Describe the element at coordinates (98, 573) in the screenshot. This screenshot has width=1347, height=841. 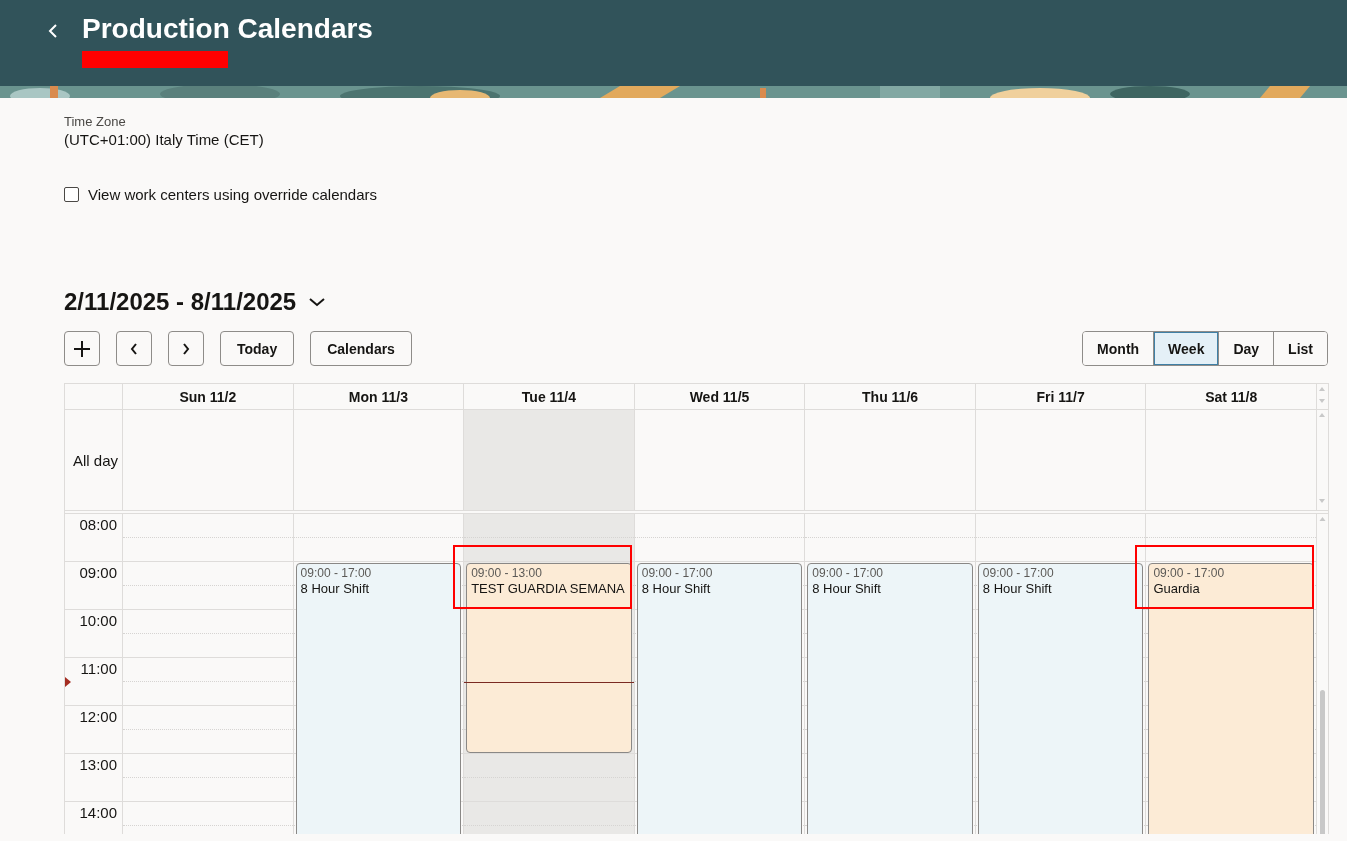
I see `hour-label: 09:00` at that location.